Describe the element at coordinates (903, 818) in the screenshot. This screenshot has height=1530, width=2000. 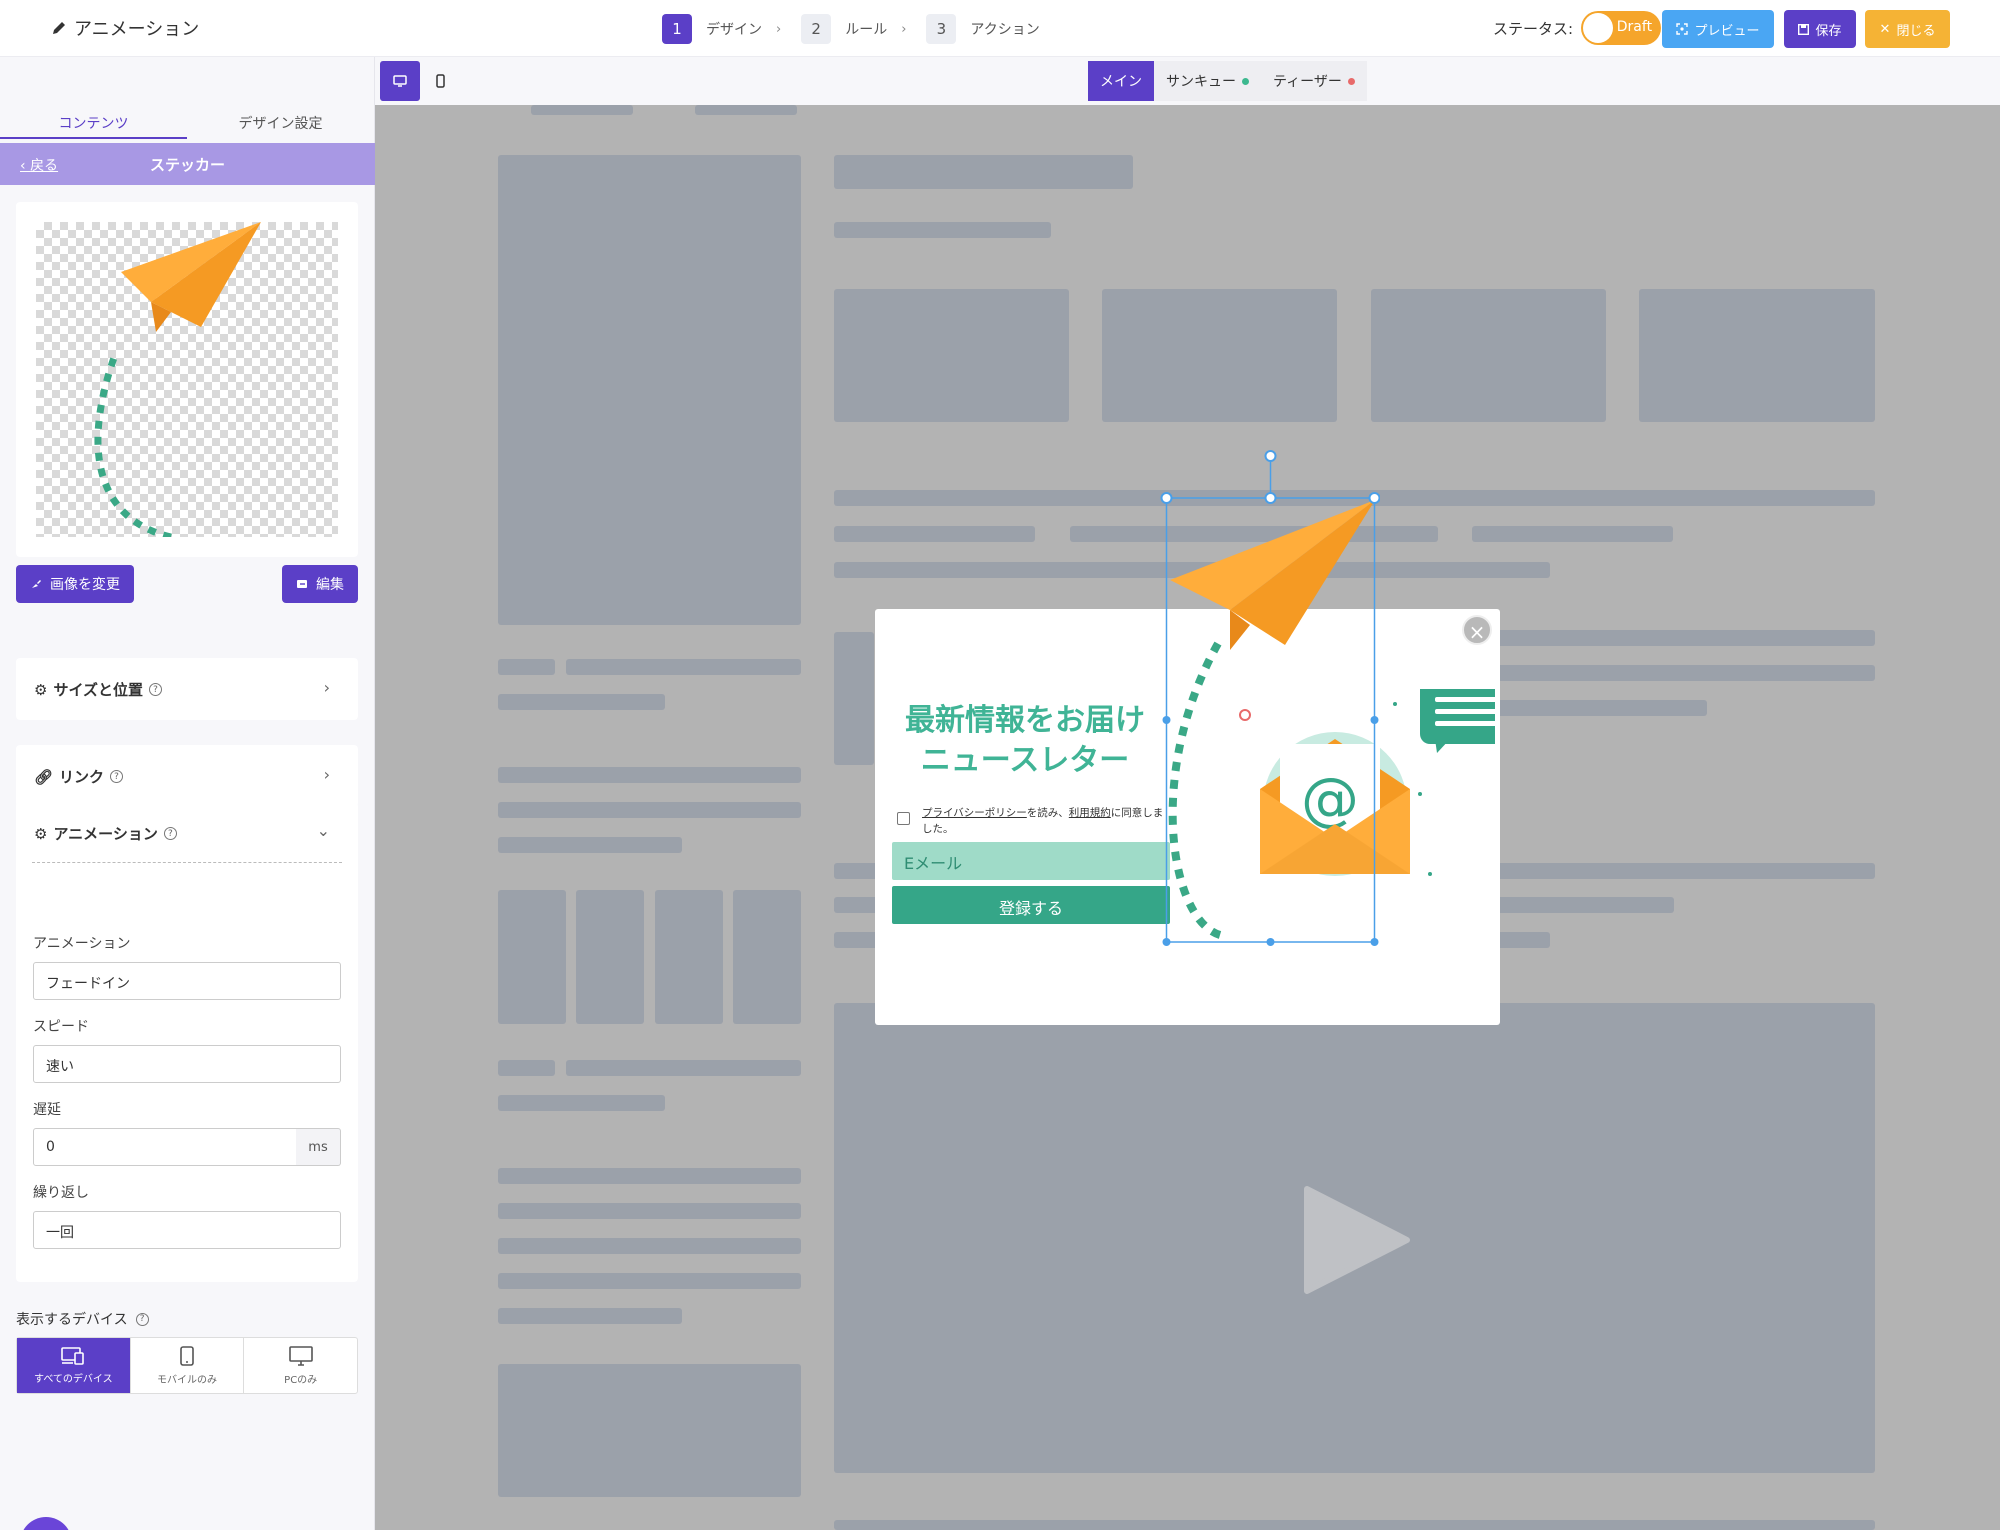
I see `privacy-checkbox` at that location.